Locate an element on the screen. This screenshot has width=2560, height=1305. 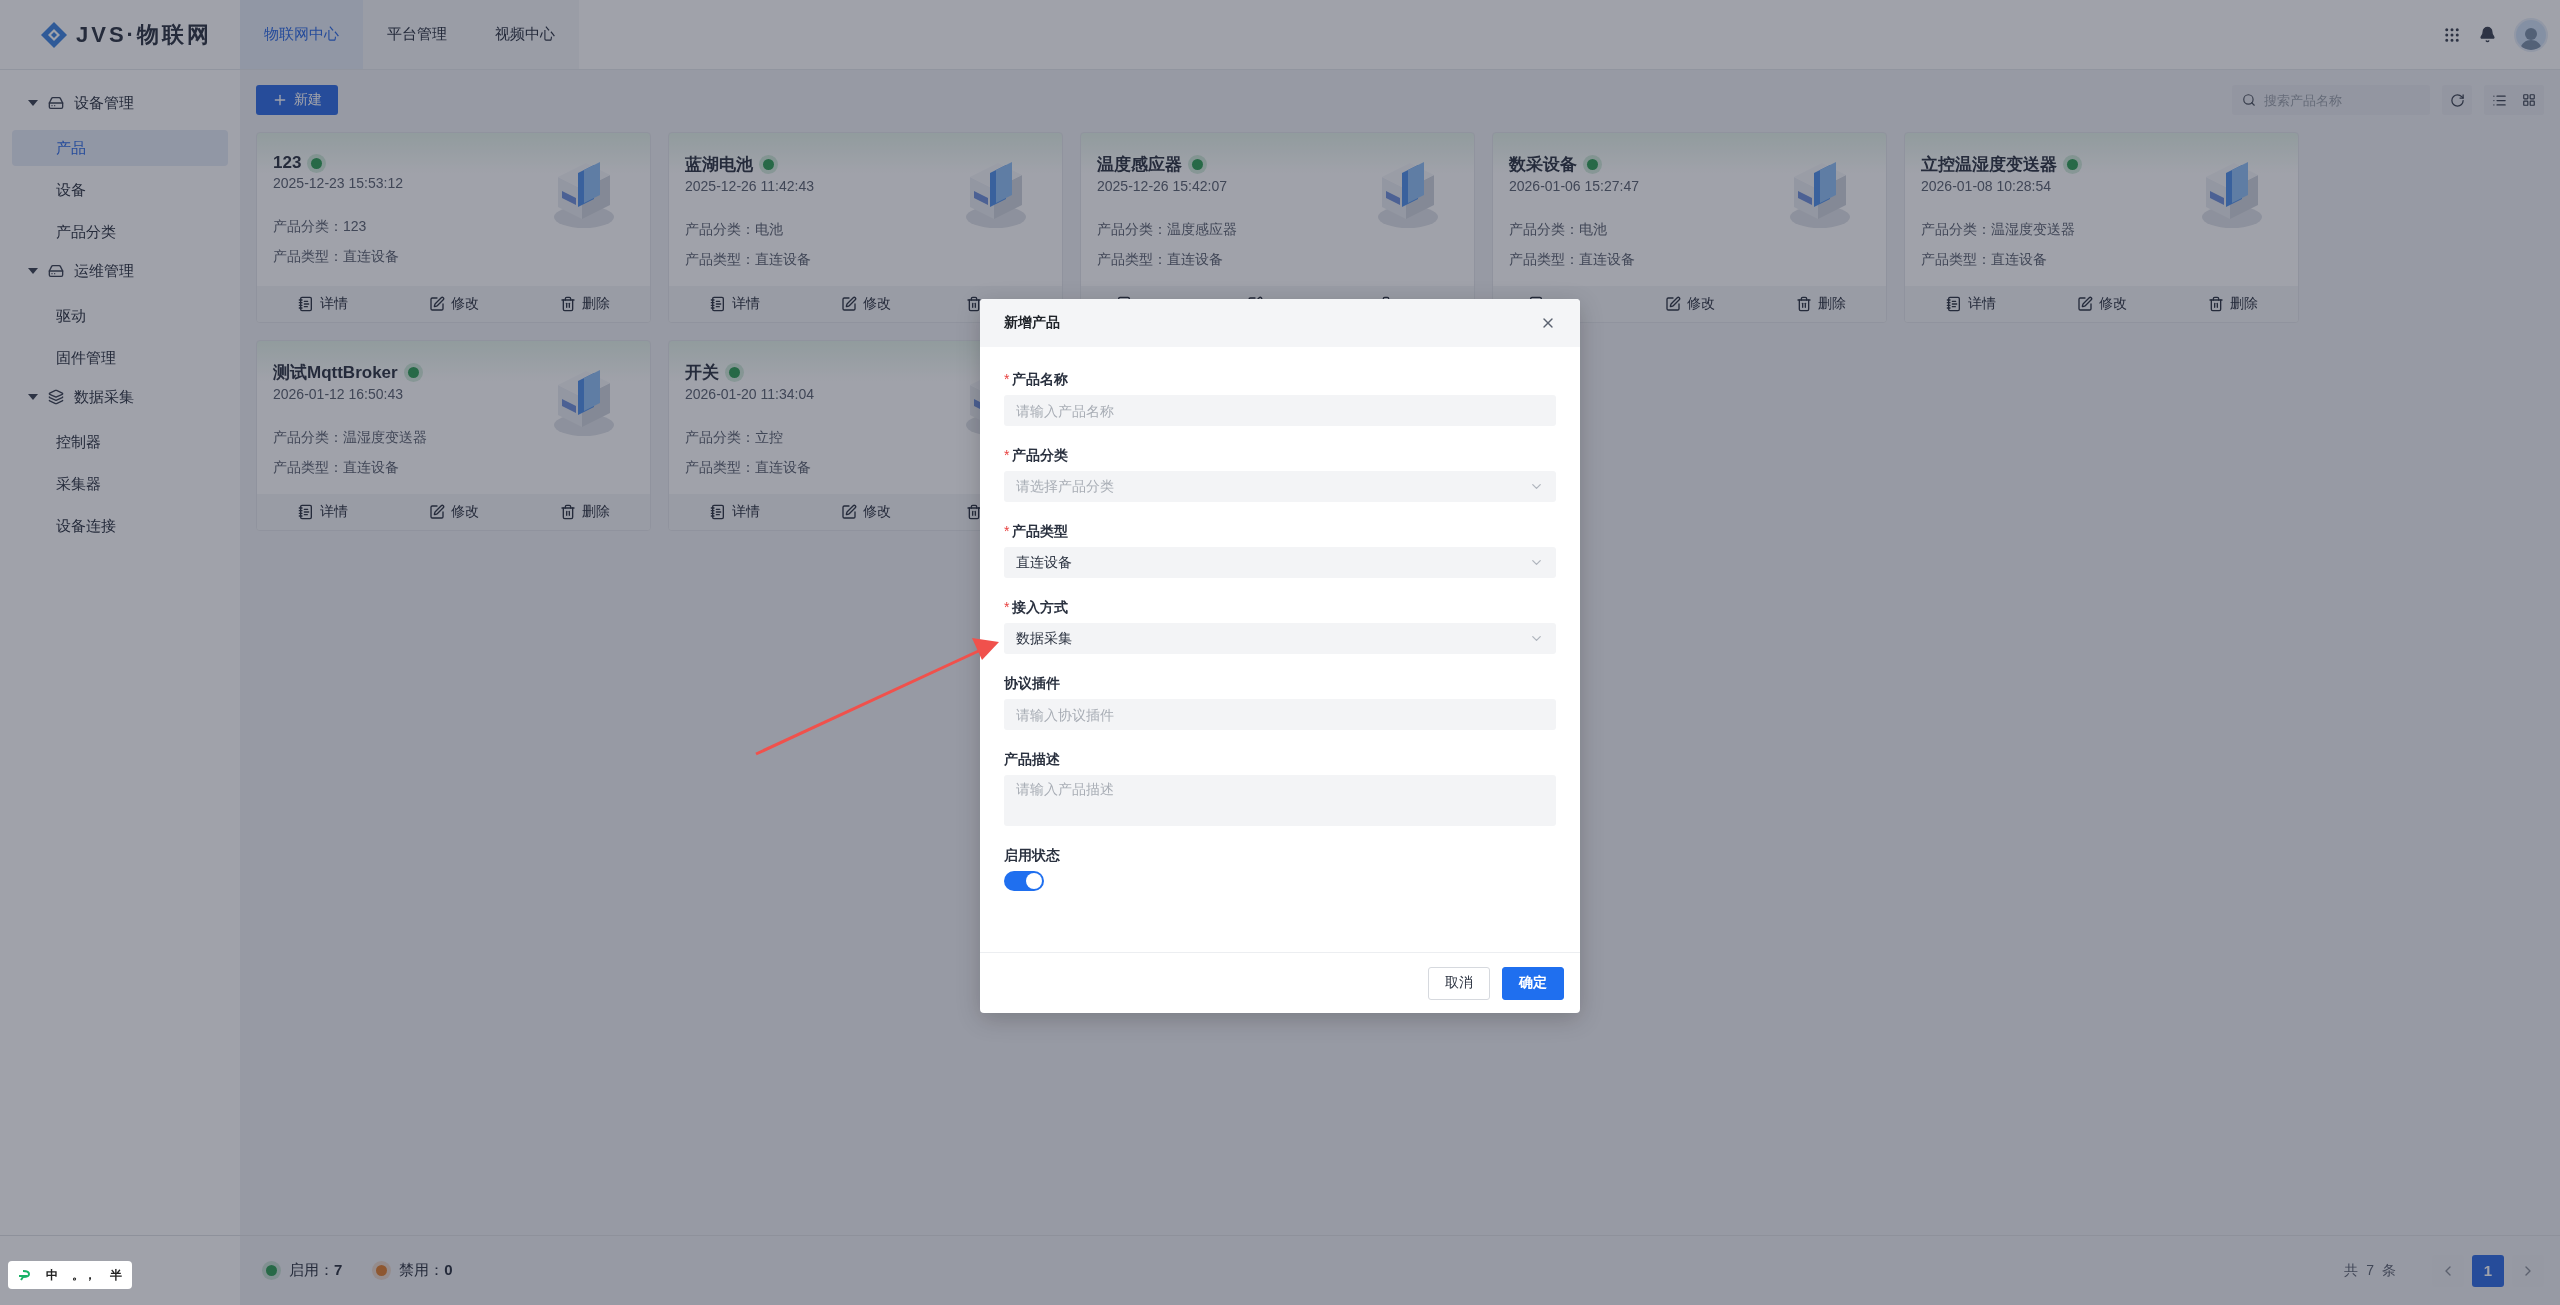
product-name: 数采设备 is located at coordinates (1543, 165).